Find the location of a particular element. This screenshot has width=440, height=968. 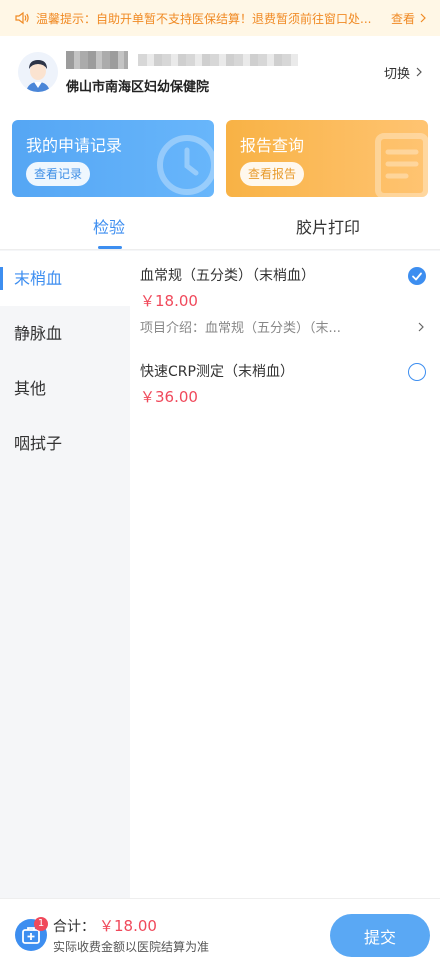

tab-film-print: 胶片打印 is located at coordinates (328, 228).